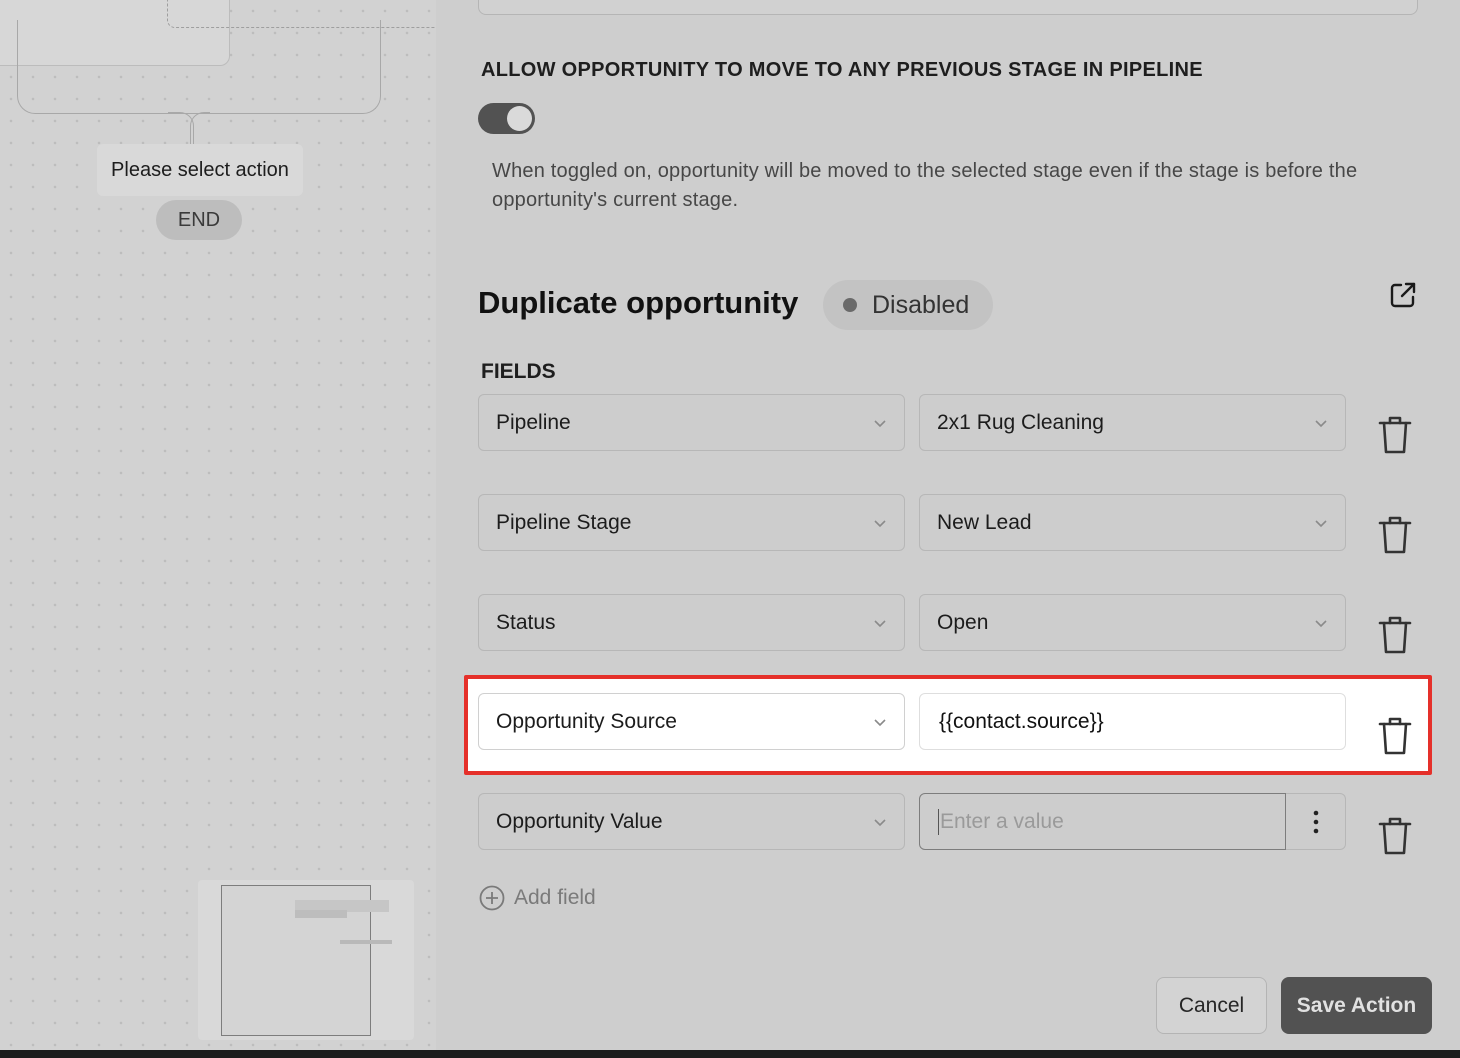 Image resolution: width=1460 pixels, height=1058 pixels. I want to click on action-node: Please select action, so click(200, 170).